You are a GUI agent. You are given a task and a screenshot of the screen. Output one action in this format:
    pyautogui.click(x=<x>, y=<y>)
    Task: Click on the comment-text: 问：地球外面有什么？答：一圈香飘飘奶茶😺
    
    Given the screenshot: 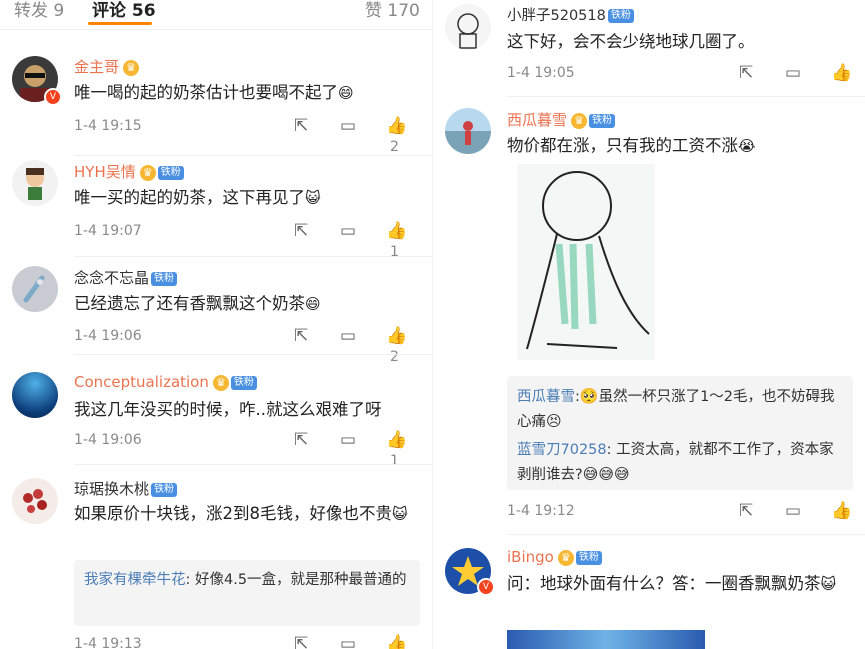 What is the action you would take?
    pyautogui.click(x=672, y=583)
    